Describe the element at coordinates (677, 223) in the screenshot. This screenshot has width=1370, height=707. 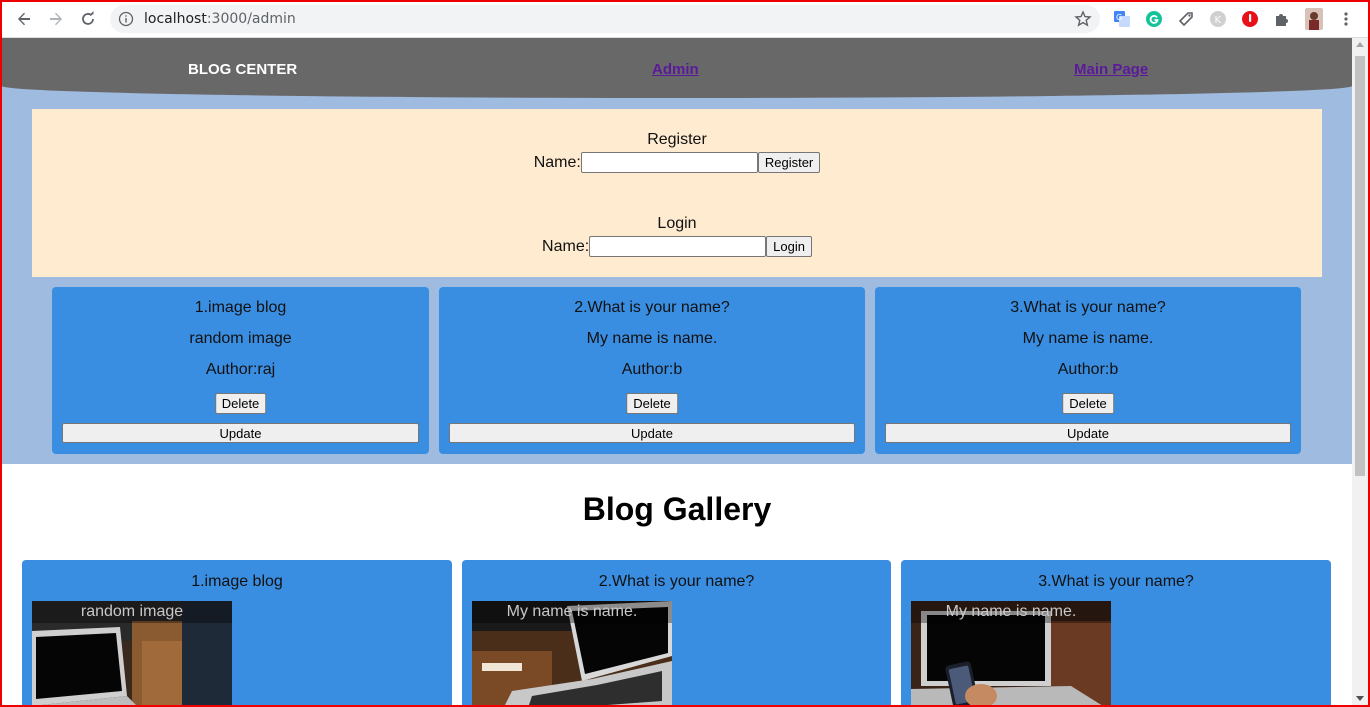
I see `login-title: Login` at that location.